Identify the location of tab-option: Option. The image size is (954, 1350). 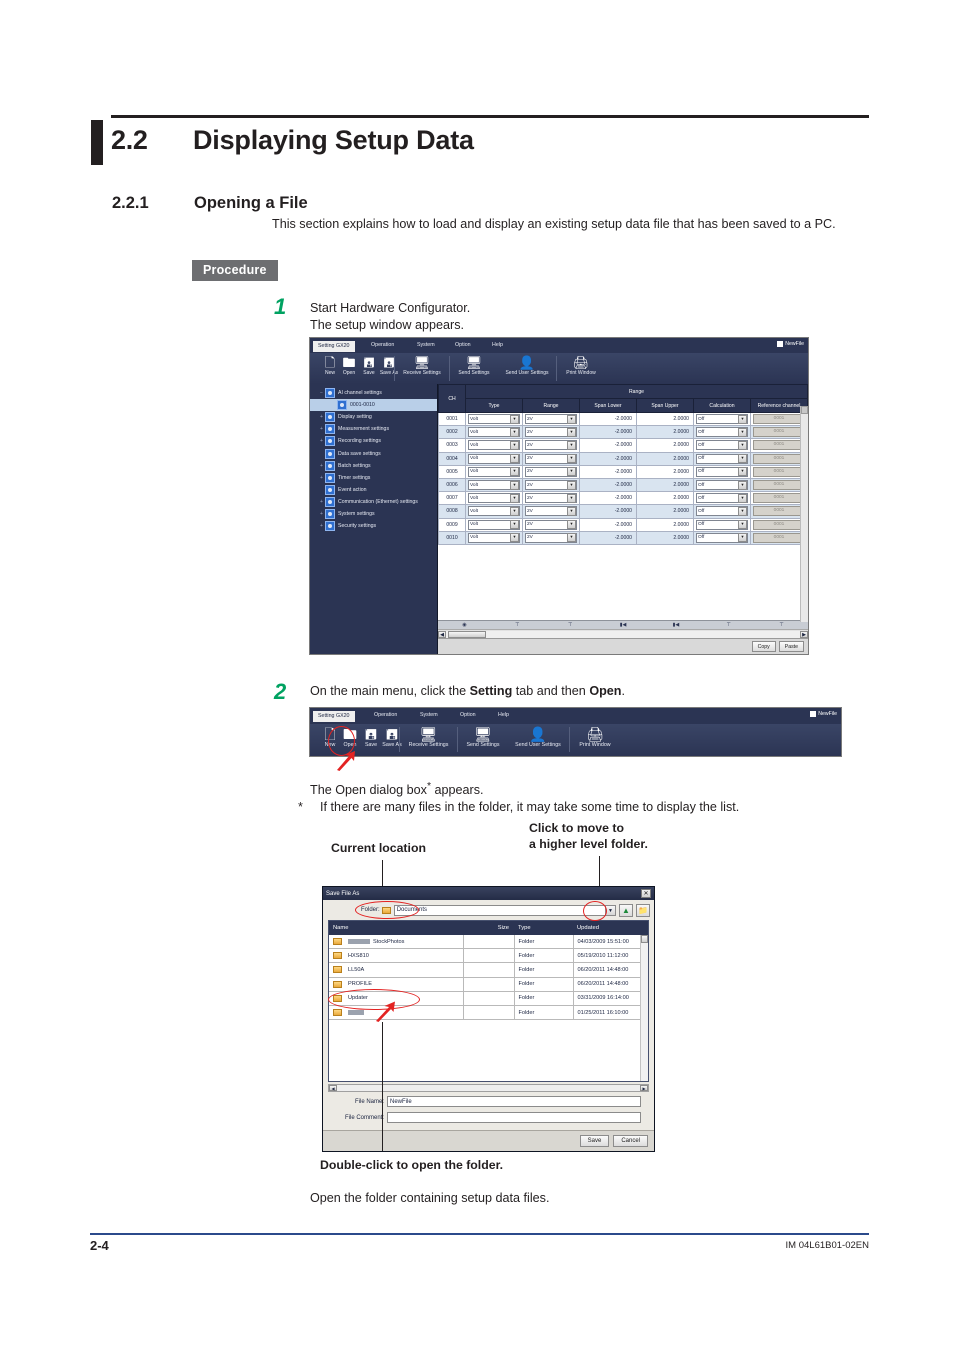
(463, 345).